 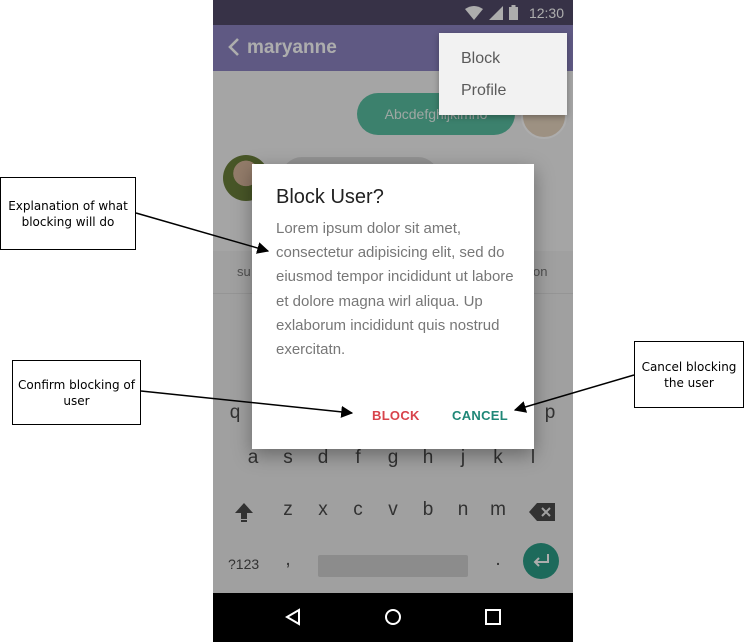 What do you see at coordinates (483, 91) in the screenshot?
I see `menu-item-profile: Profile` at bounding box center [483, 91].